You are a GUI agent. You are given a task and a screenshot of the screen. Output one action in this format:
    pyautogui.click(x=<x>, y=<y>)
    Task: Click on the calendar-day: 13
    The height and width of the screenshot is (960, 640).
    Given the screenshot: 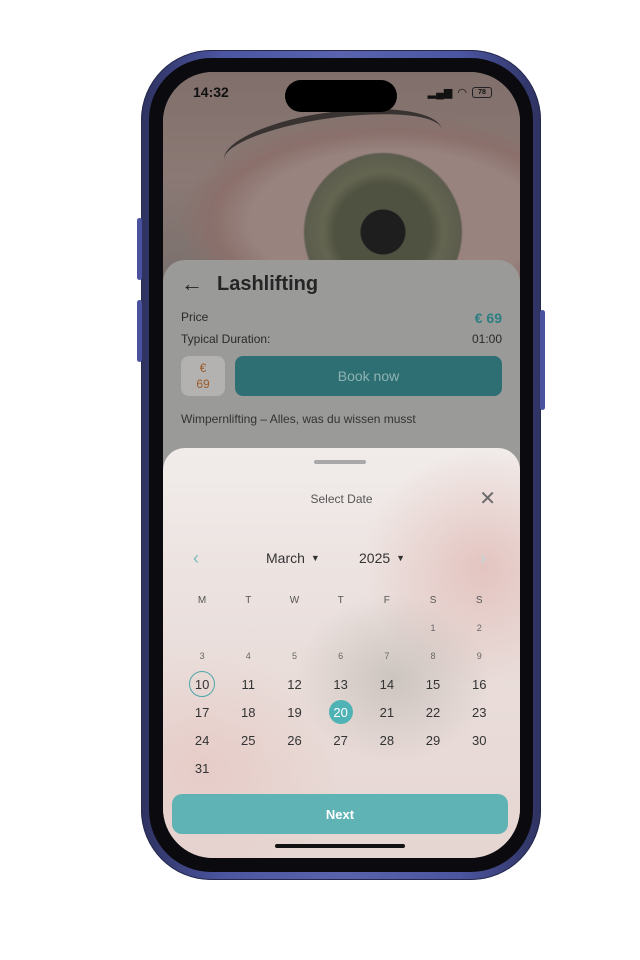 What is the action you would take?
    pyautogui.click(x=341, y=684)
    